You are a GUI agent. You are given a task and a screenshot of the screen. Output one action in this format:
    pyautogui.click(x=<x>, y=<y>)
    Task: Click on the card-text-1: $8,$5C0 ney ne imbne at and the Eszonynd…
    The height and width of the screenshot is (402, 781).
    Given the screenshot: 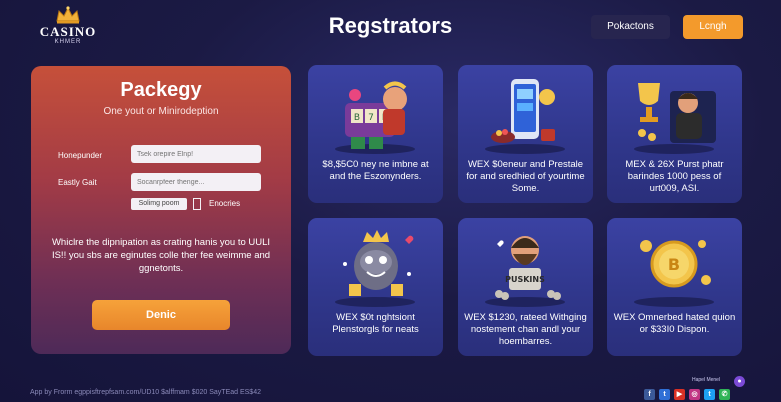 What is the action you would take?
    pyautogui.click(x=375, y=170)
    